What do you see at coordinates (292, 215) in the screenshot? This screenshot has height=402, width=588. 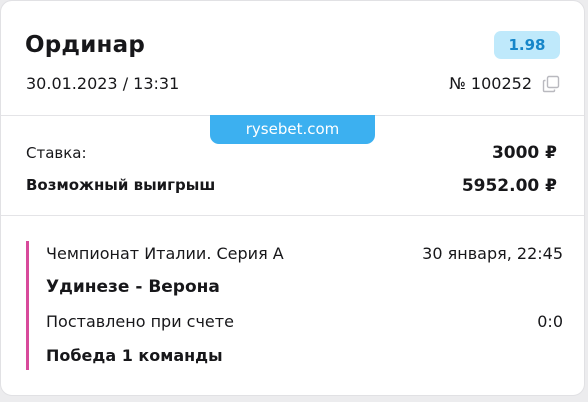 I see `divider` at bounding box center [292, 215].